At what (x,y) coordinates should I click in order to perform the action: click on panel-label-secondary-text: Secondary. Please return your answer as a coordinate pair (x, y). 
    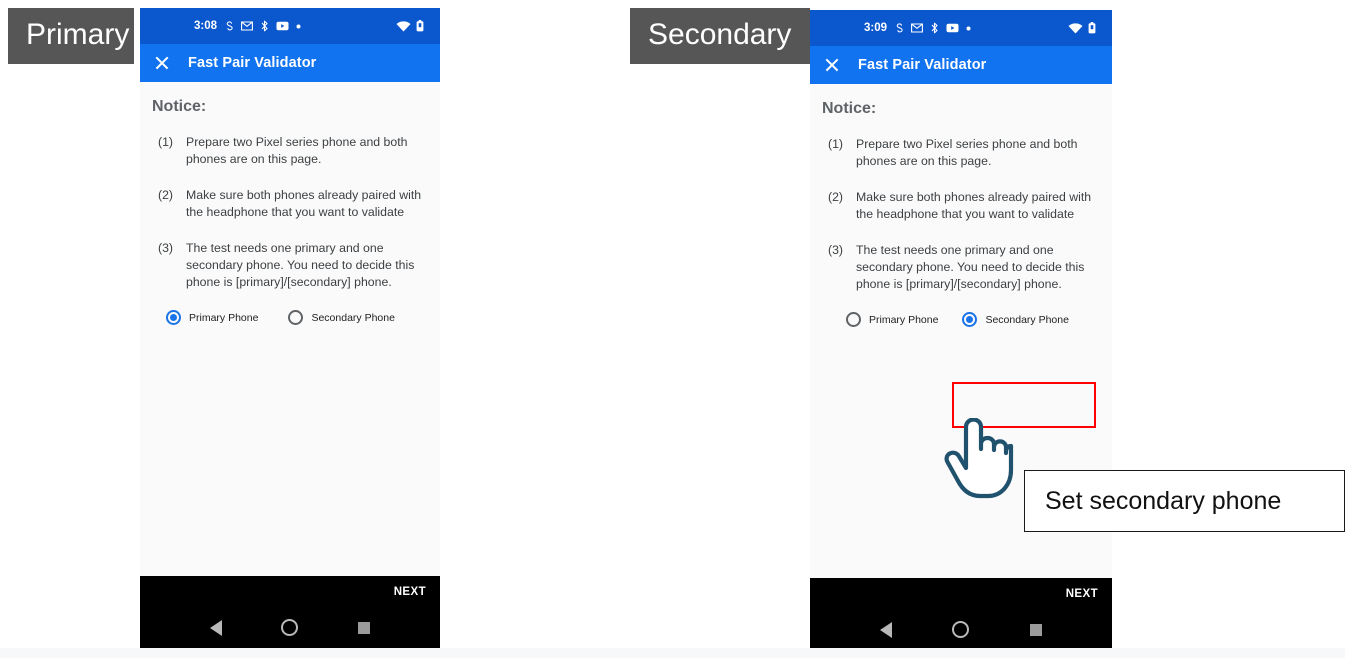
    Looking at the image, I should click on (720, 34).